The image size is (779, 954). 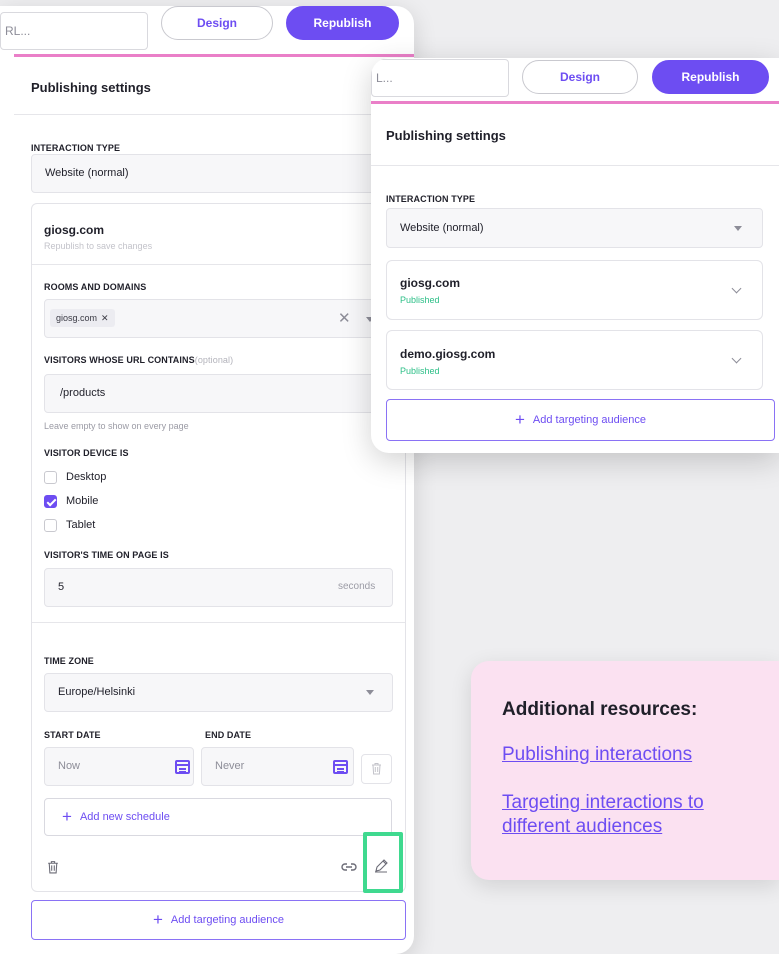 What do you see at coordinates (119, 360) in the screenshot?
I see `url-contains-label-text: VISITORS WHOSE URL CONTAINS` at bounding box center [119, 360].